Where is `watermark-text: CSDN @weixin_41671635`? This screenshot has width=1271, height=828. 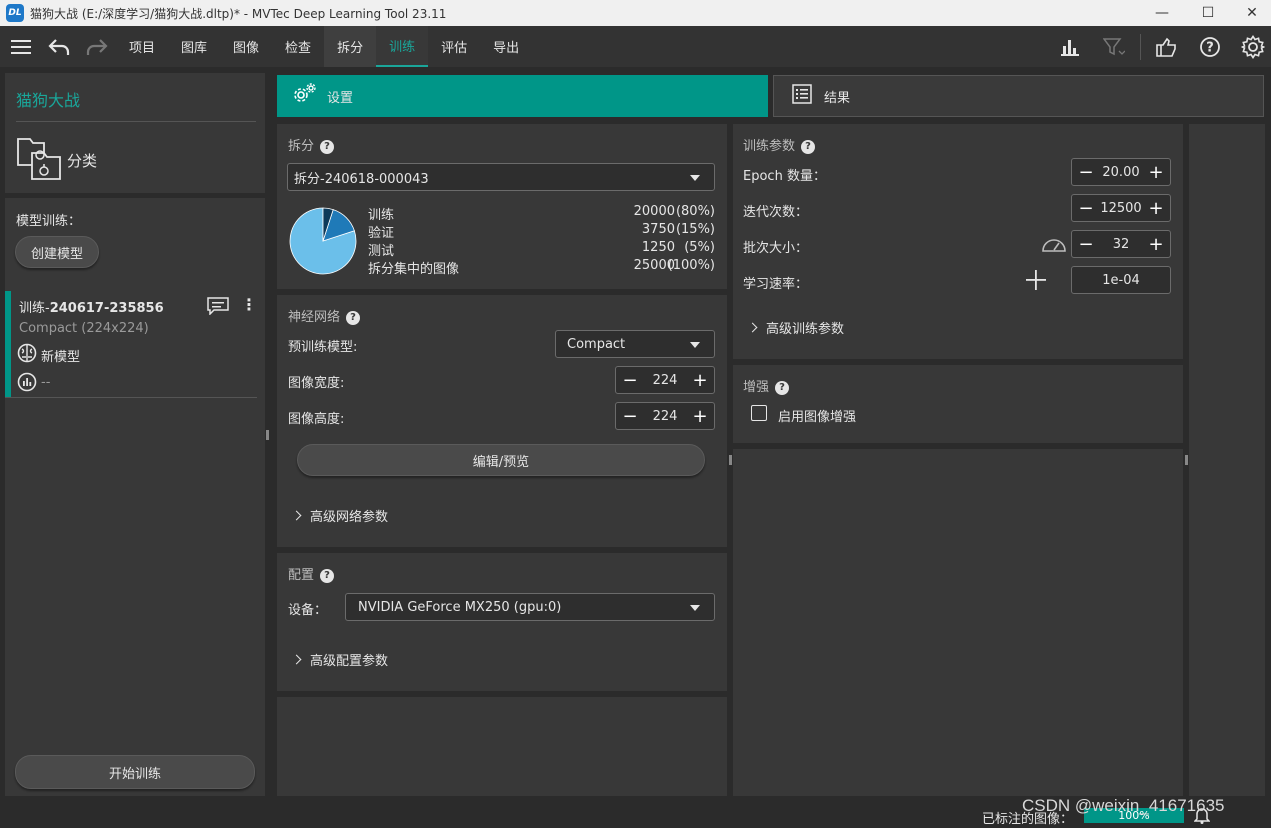 watermark-text: CSDN @weixin_41671635 is located at coordinates (1123, 805).